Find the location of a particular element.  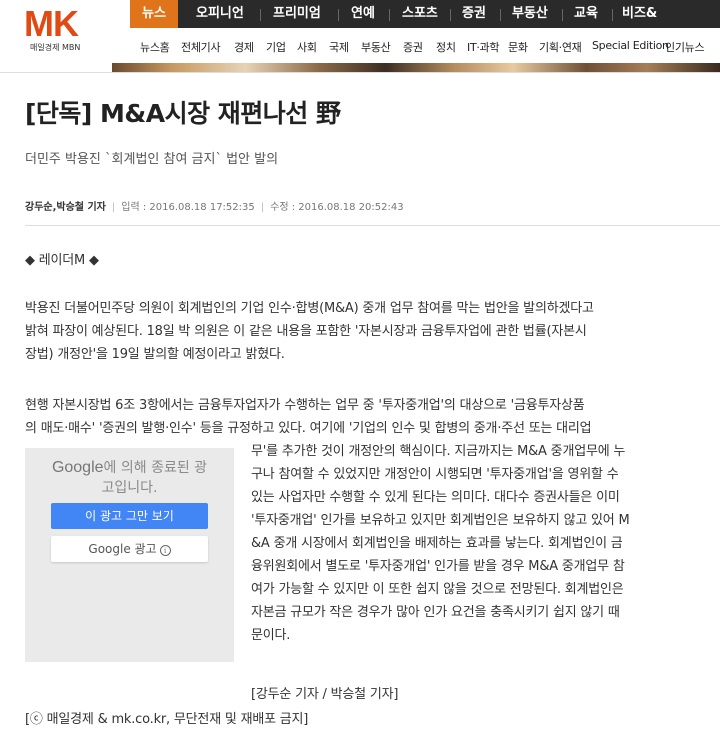

reporter-signature: [강두순 기자 / 박승철 기자] is located at coordinates (325, 694).